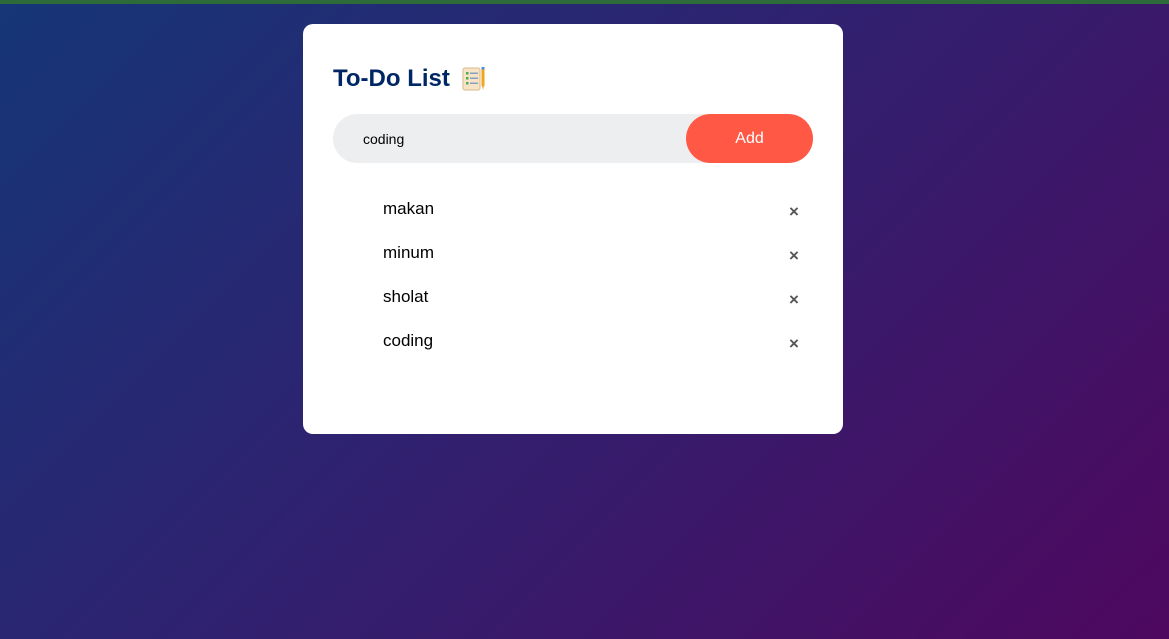  What do you see at coordinates (573, 79) in the screenshot?
I see `title-row: To-Do List` at bounding box center [573, 79].